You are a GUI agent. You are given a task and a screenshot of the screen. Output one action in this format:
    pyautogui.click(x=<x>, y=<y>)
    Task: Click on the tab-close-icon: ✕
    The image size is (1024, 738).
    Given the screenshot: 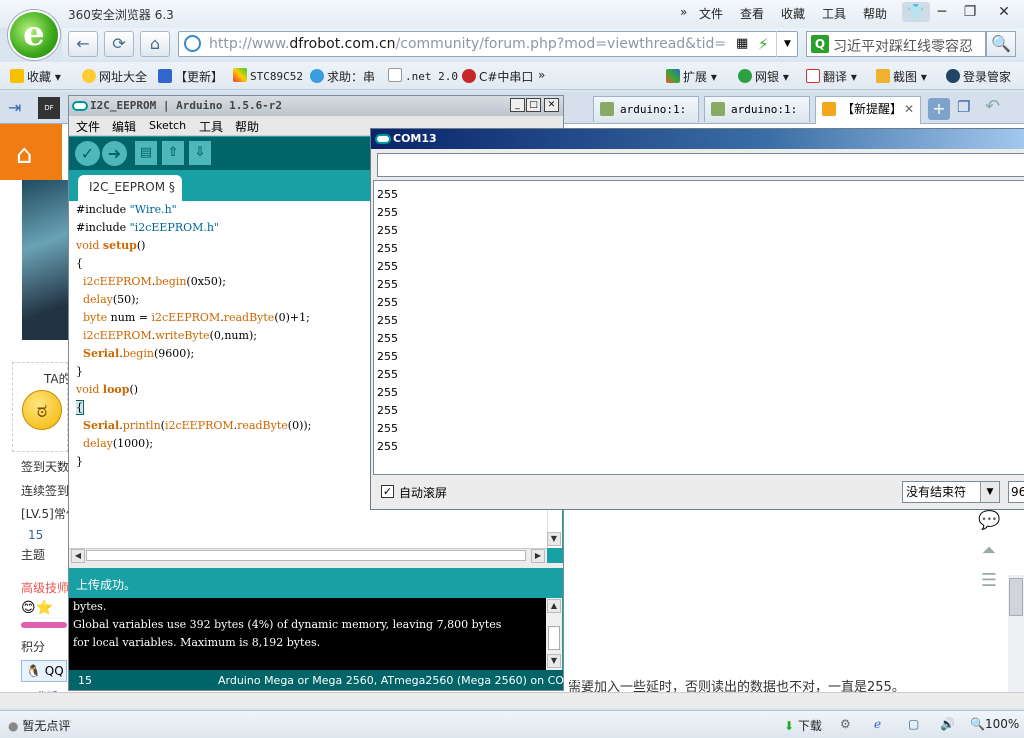 What is the action you would take?
    pyautogui.click(x=909, y=109)
    